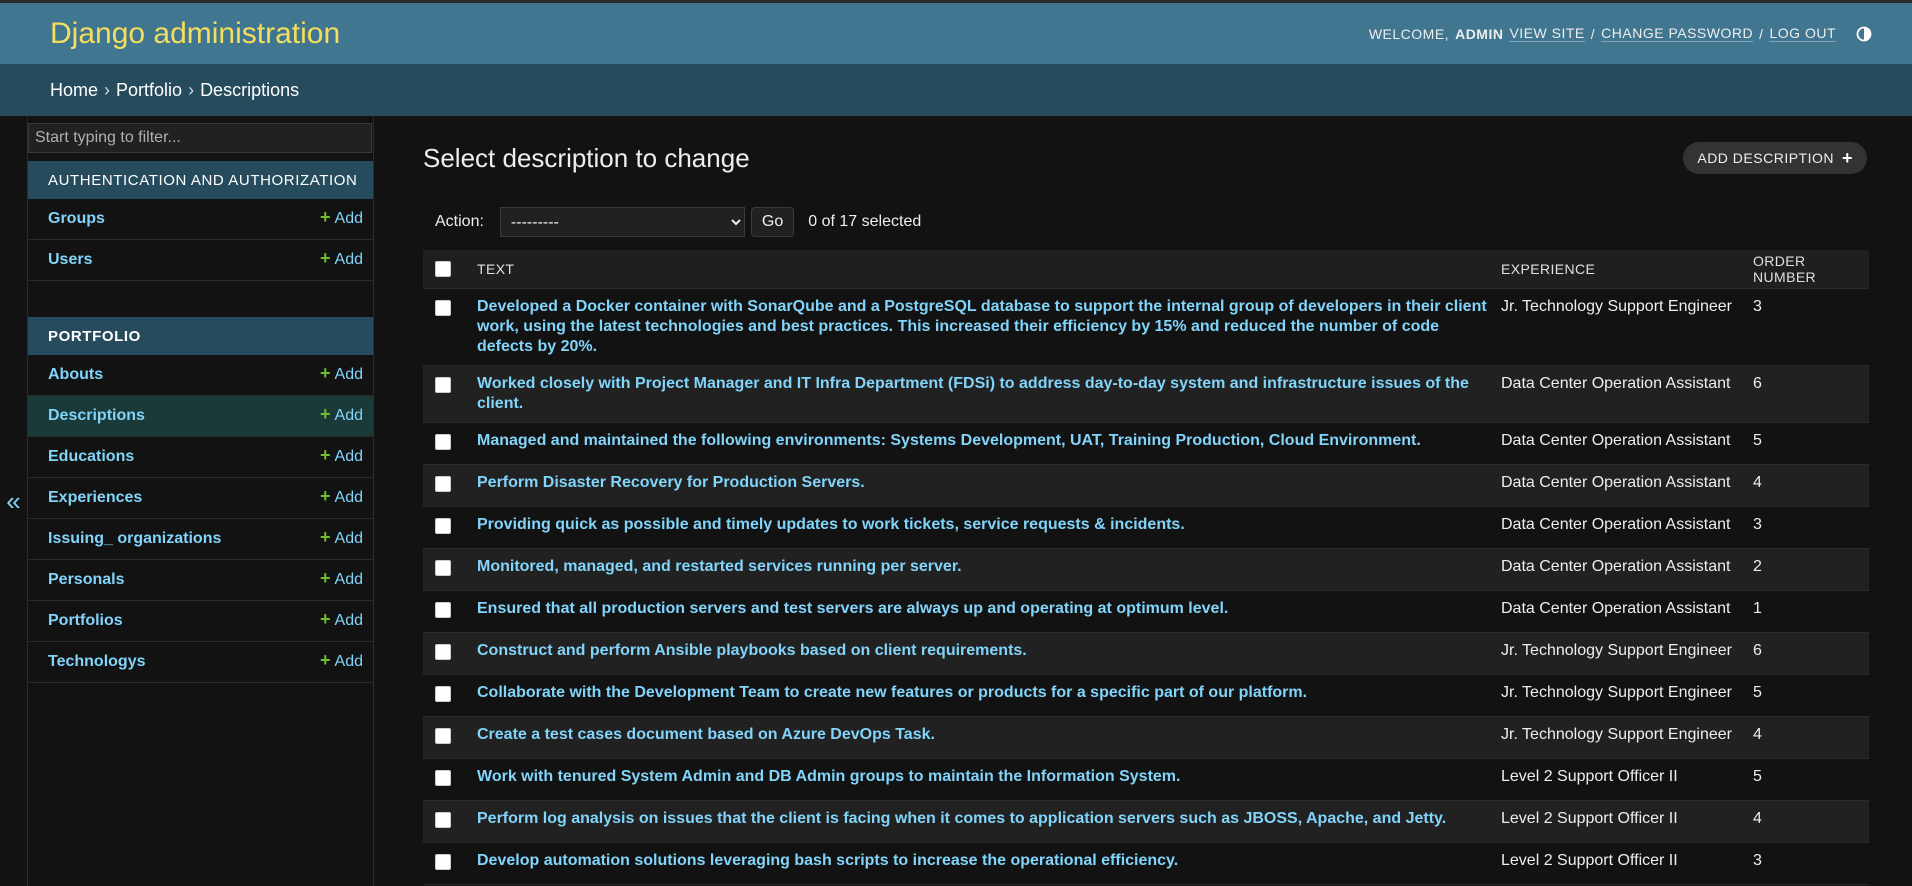  Describe the element at coordinates (341, 661) in the screenshot. I see `add-technologys-link: + Add` at that location.